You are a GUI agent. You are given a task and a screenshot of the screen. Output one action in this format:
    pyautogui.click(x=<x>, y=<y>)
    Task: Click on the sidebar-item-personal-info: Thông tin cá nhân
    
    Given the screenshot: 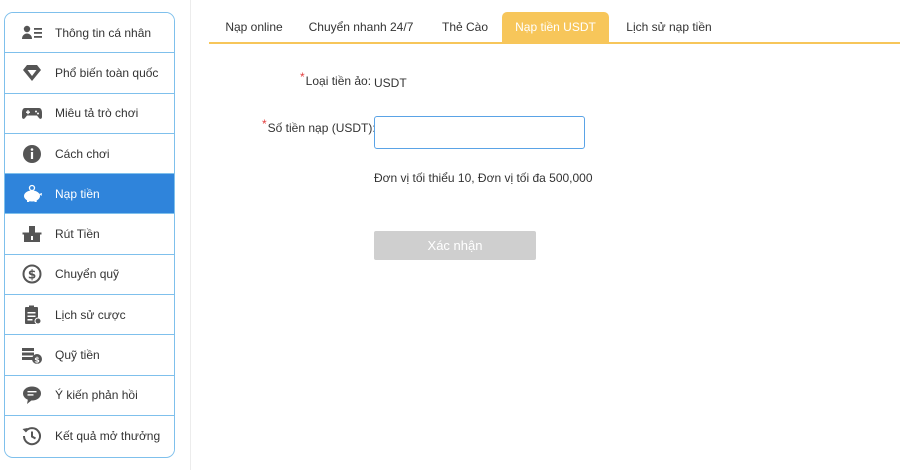 What is the action you would take?
    pyautogui.click(x=89, y=33)
    